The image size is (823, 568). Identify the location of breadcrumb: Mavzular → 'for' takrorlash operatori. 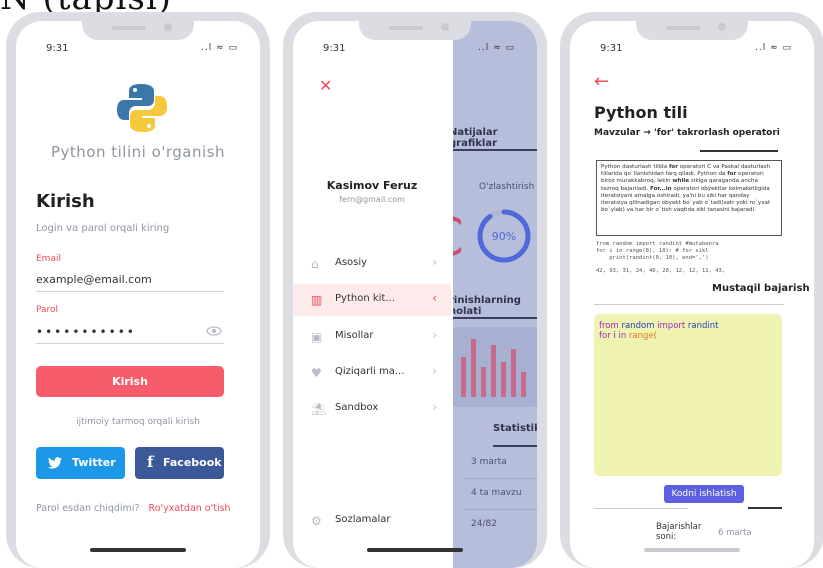
(687, 133).